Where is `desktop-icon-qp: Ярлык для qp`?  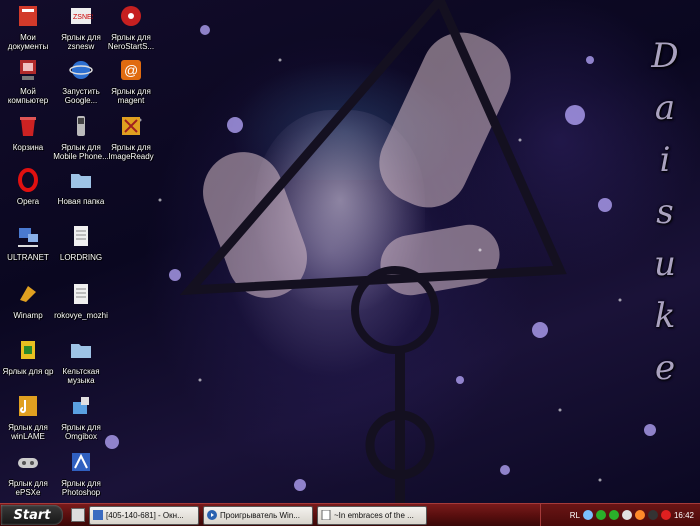
desktop-icon-qp: Ярлык для qp is located at coordinates (28, 356).